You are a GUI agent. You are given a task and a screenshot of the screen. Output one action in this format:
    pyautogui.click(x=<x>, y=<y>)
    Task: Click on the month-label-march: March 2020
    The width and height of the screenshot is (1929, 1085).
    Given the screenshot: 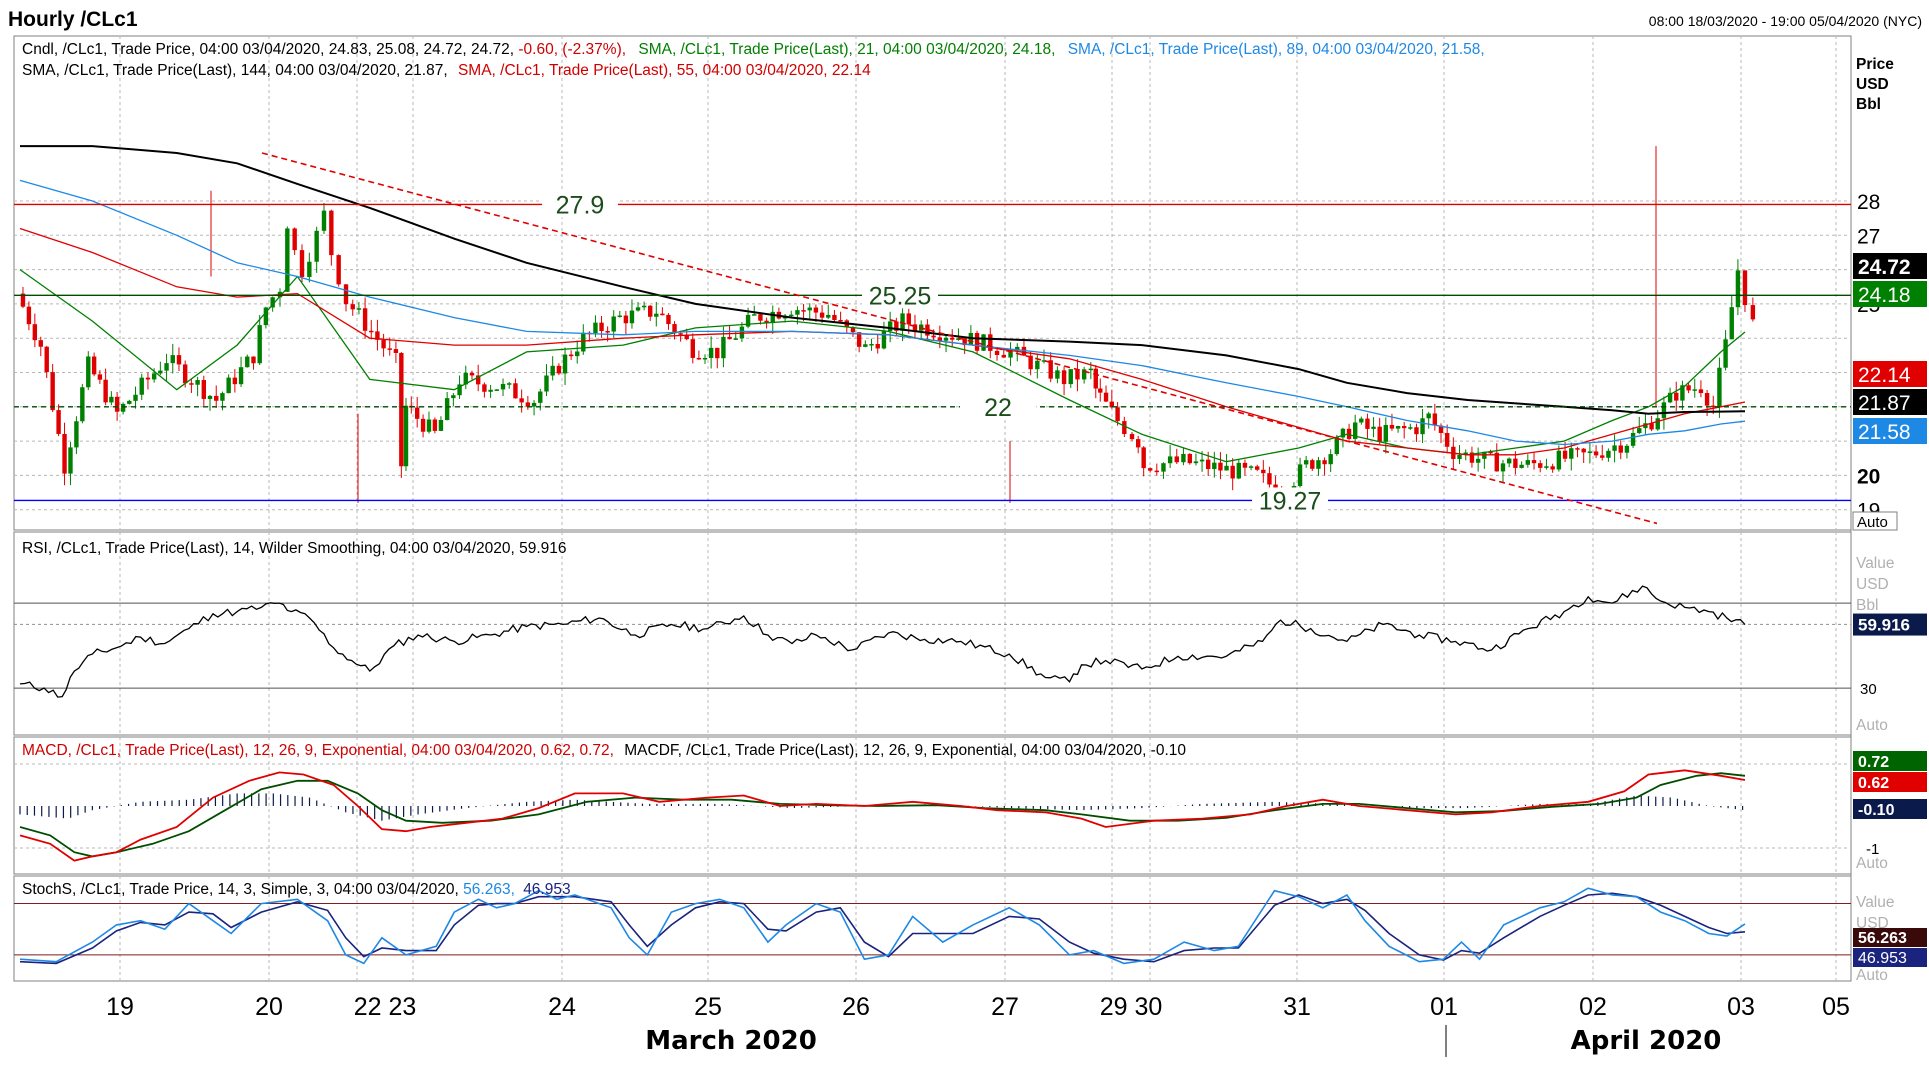 What is the action you would take?
    pyautogui.click(x=731, y=1041)
    